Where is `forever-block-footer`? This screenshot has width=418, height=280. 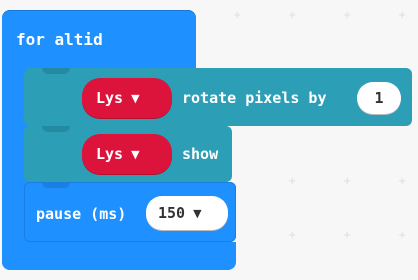 forever-block-footer is located at coordinates (119, 256).